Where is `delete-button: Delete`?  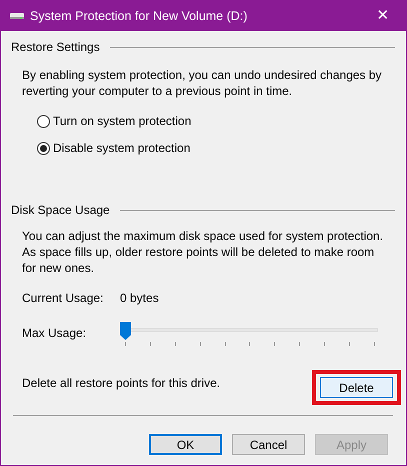
delete-button: Delete is located at coordinates (356, 387).